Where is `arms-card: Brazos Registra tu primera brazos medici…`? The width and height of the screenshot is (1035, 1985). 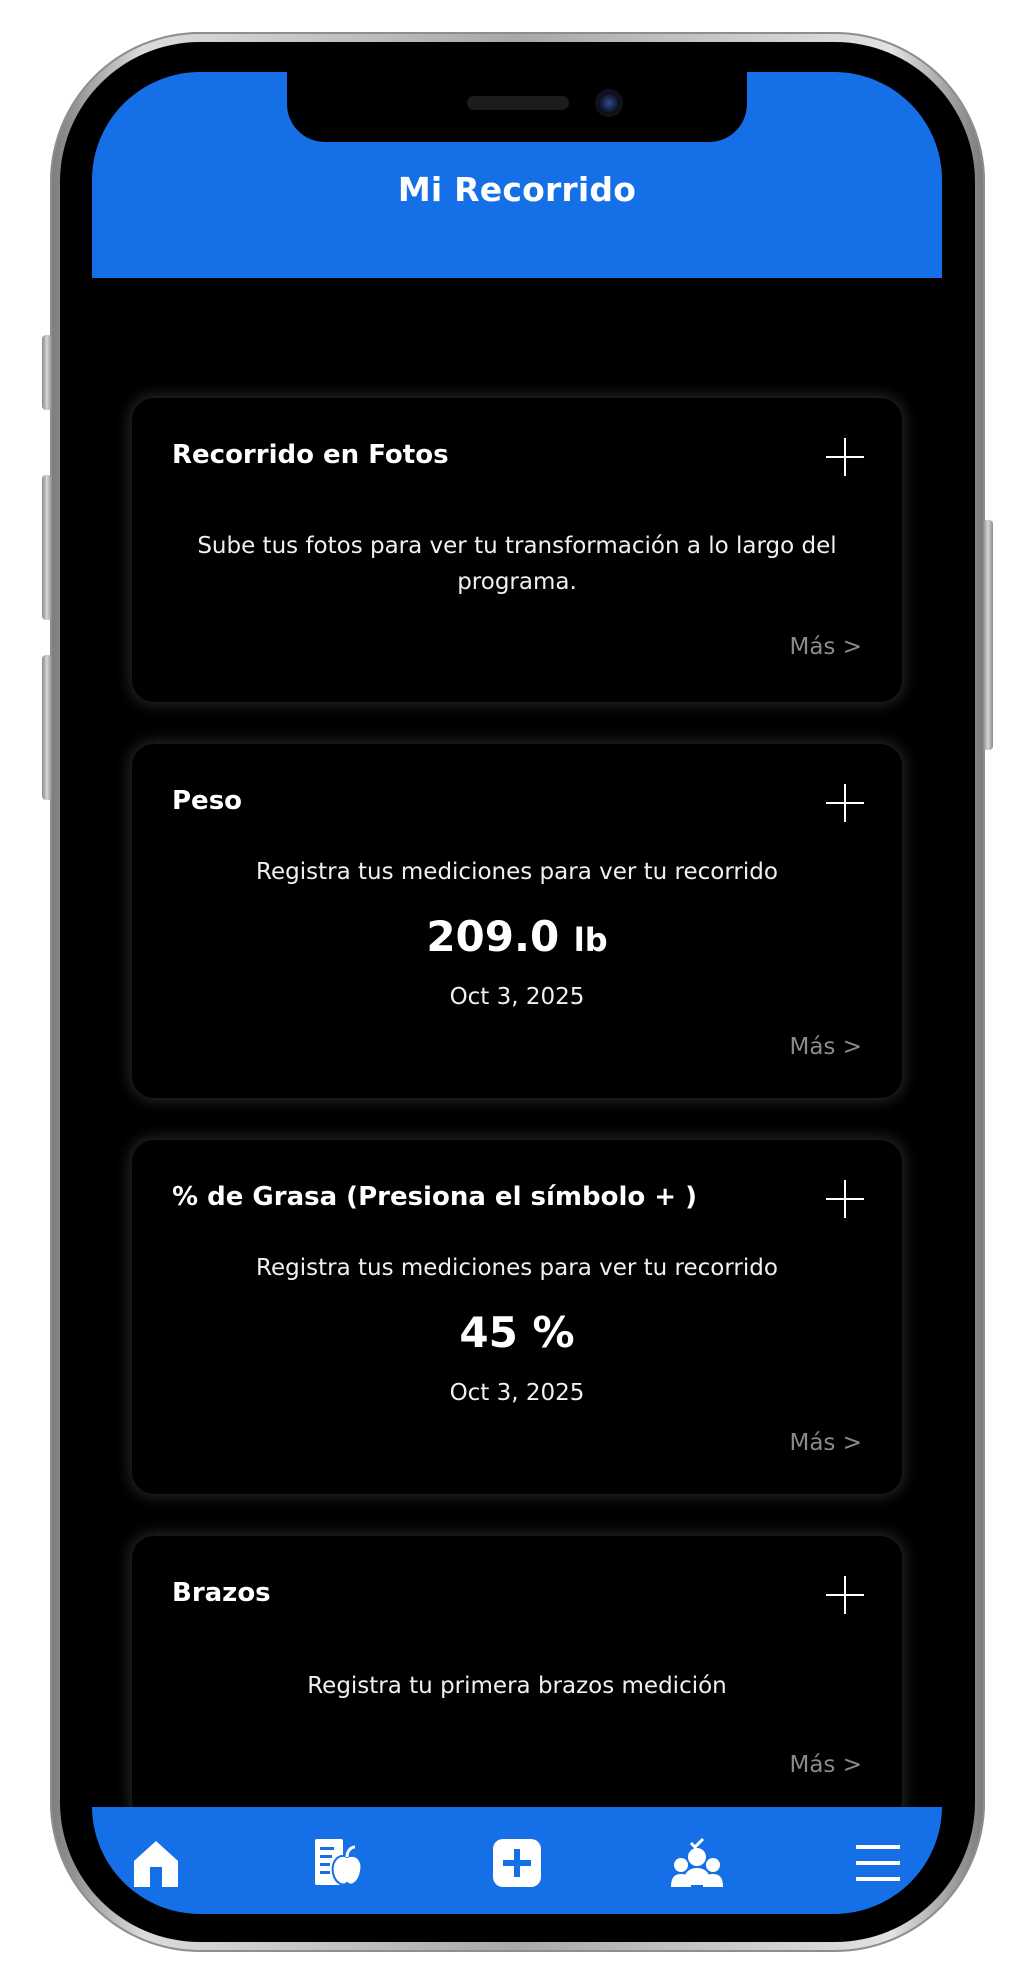 arms-card: Brazos Registra tu primera brazos medici… is located at coordinates (517, 1679).